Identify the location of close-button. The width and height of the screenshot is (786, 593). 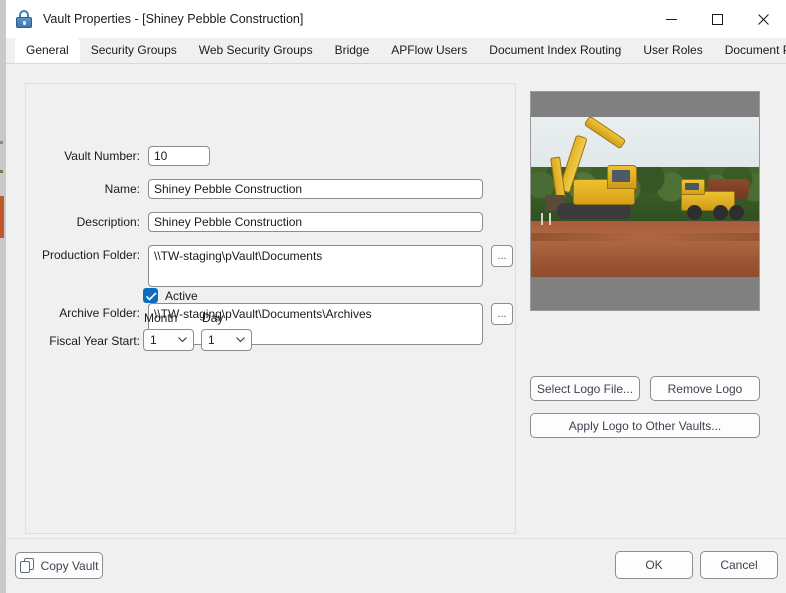
(763, 19).